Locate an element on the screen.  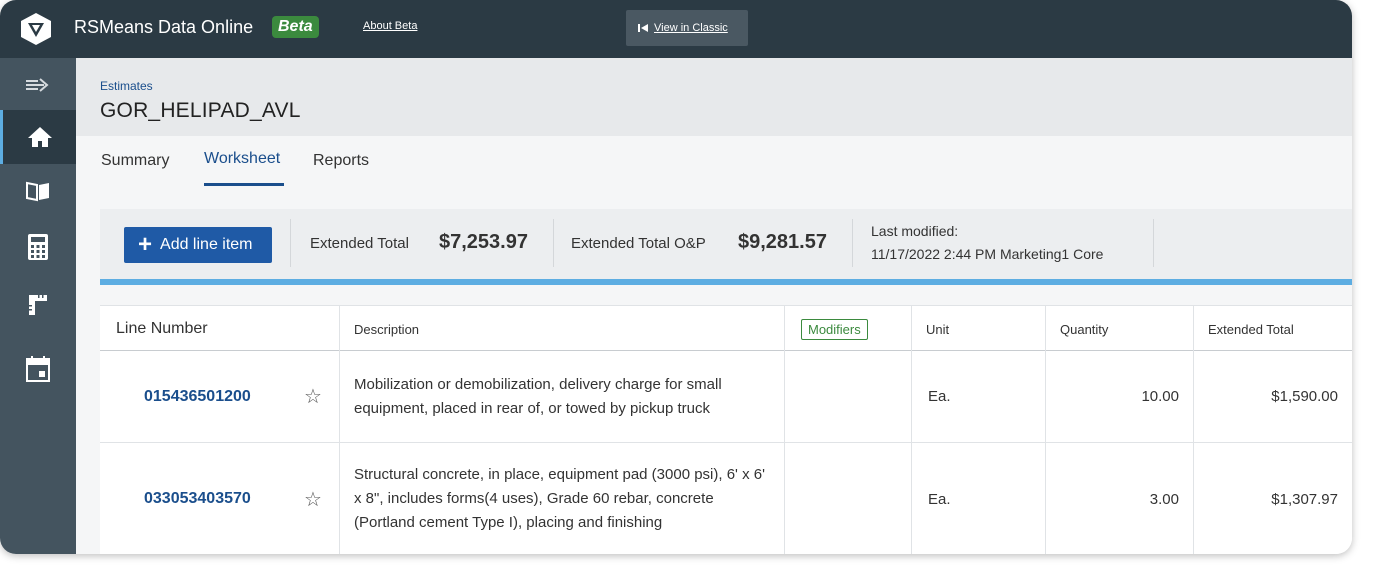
sidebar-item-home is located at coordinates (38, 137).